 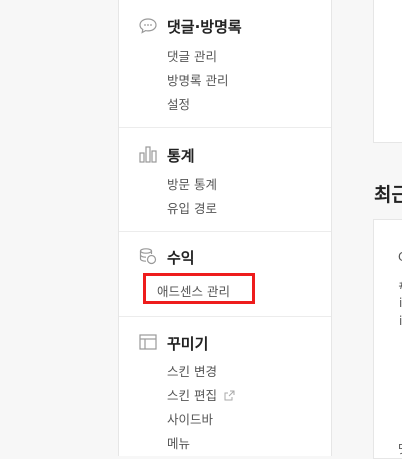 What do you see at coordinates (388, 195) in the screenshot?
I see `recent-section-title: 최근` at bounding box center [388, 195].